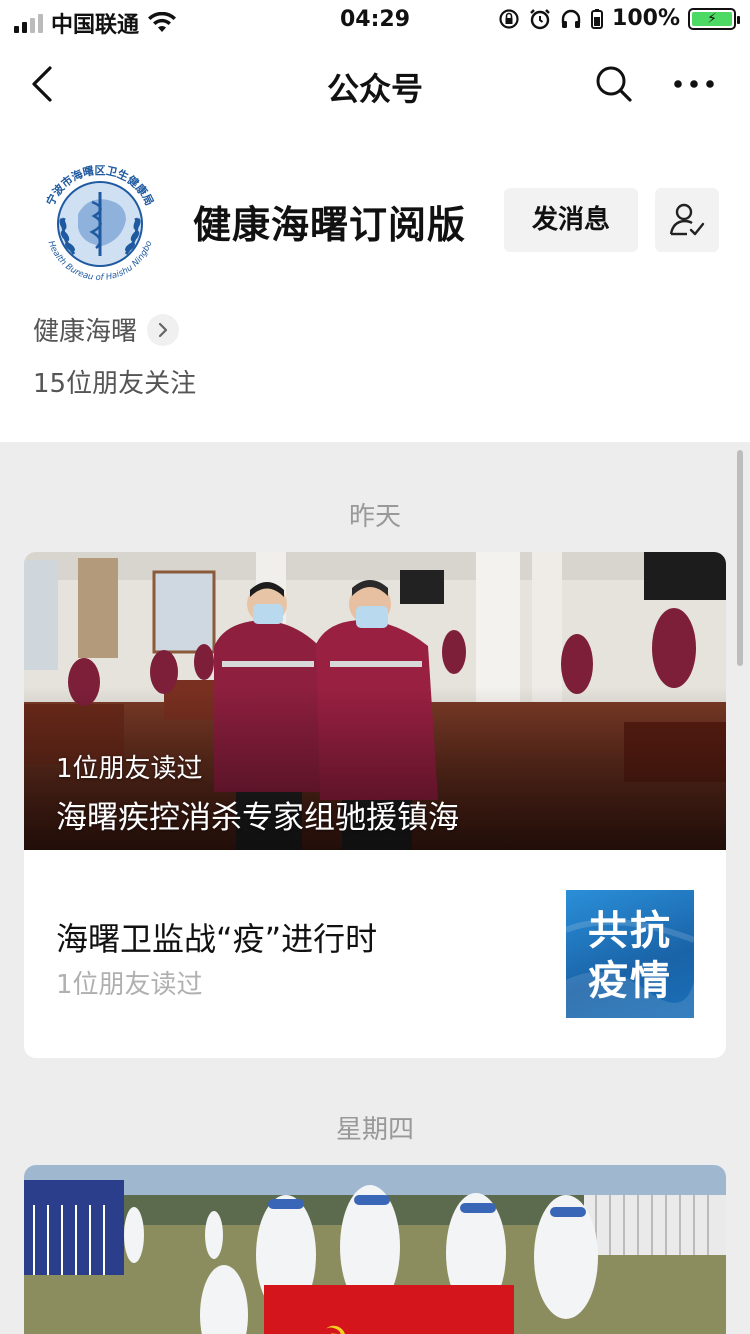  What do you see at coordinates (540, 18) in the screenshot?
I see `alarm-icon` at bounding box center [540, 18].